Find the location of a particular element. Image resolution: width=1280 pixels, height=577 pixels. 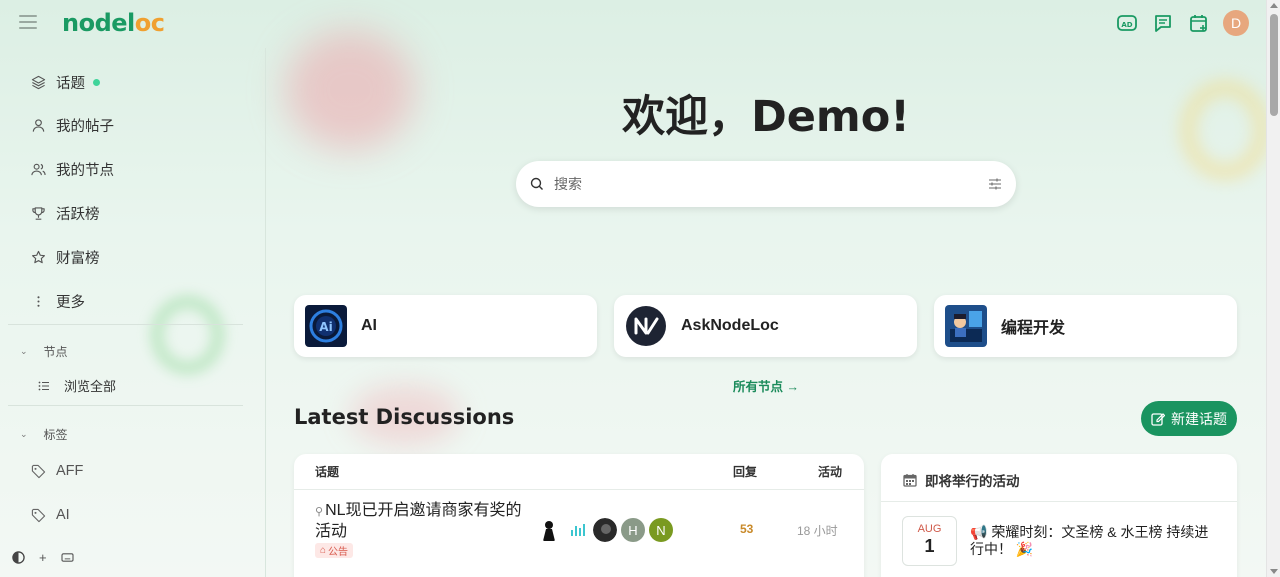

new-indicator-dot is located at coordinates (96, 82).